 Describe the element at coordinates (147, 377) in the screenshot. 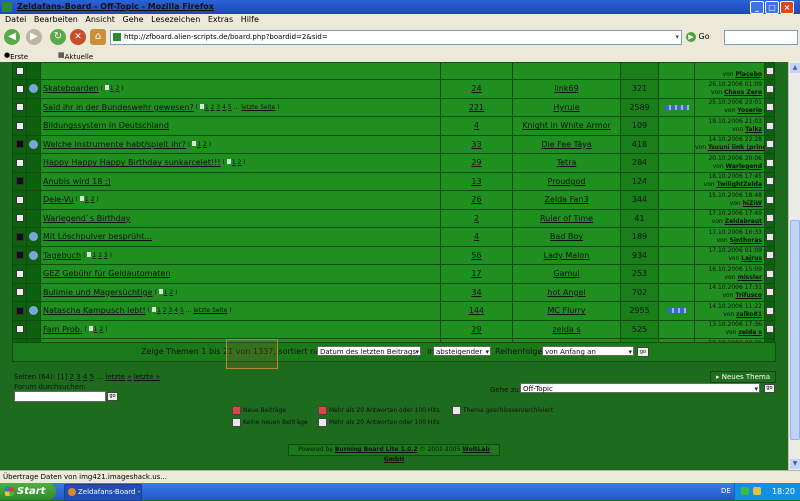

I see `pagination-last: letzte »` at that location.